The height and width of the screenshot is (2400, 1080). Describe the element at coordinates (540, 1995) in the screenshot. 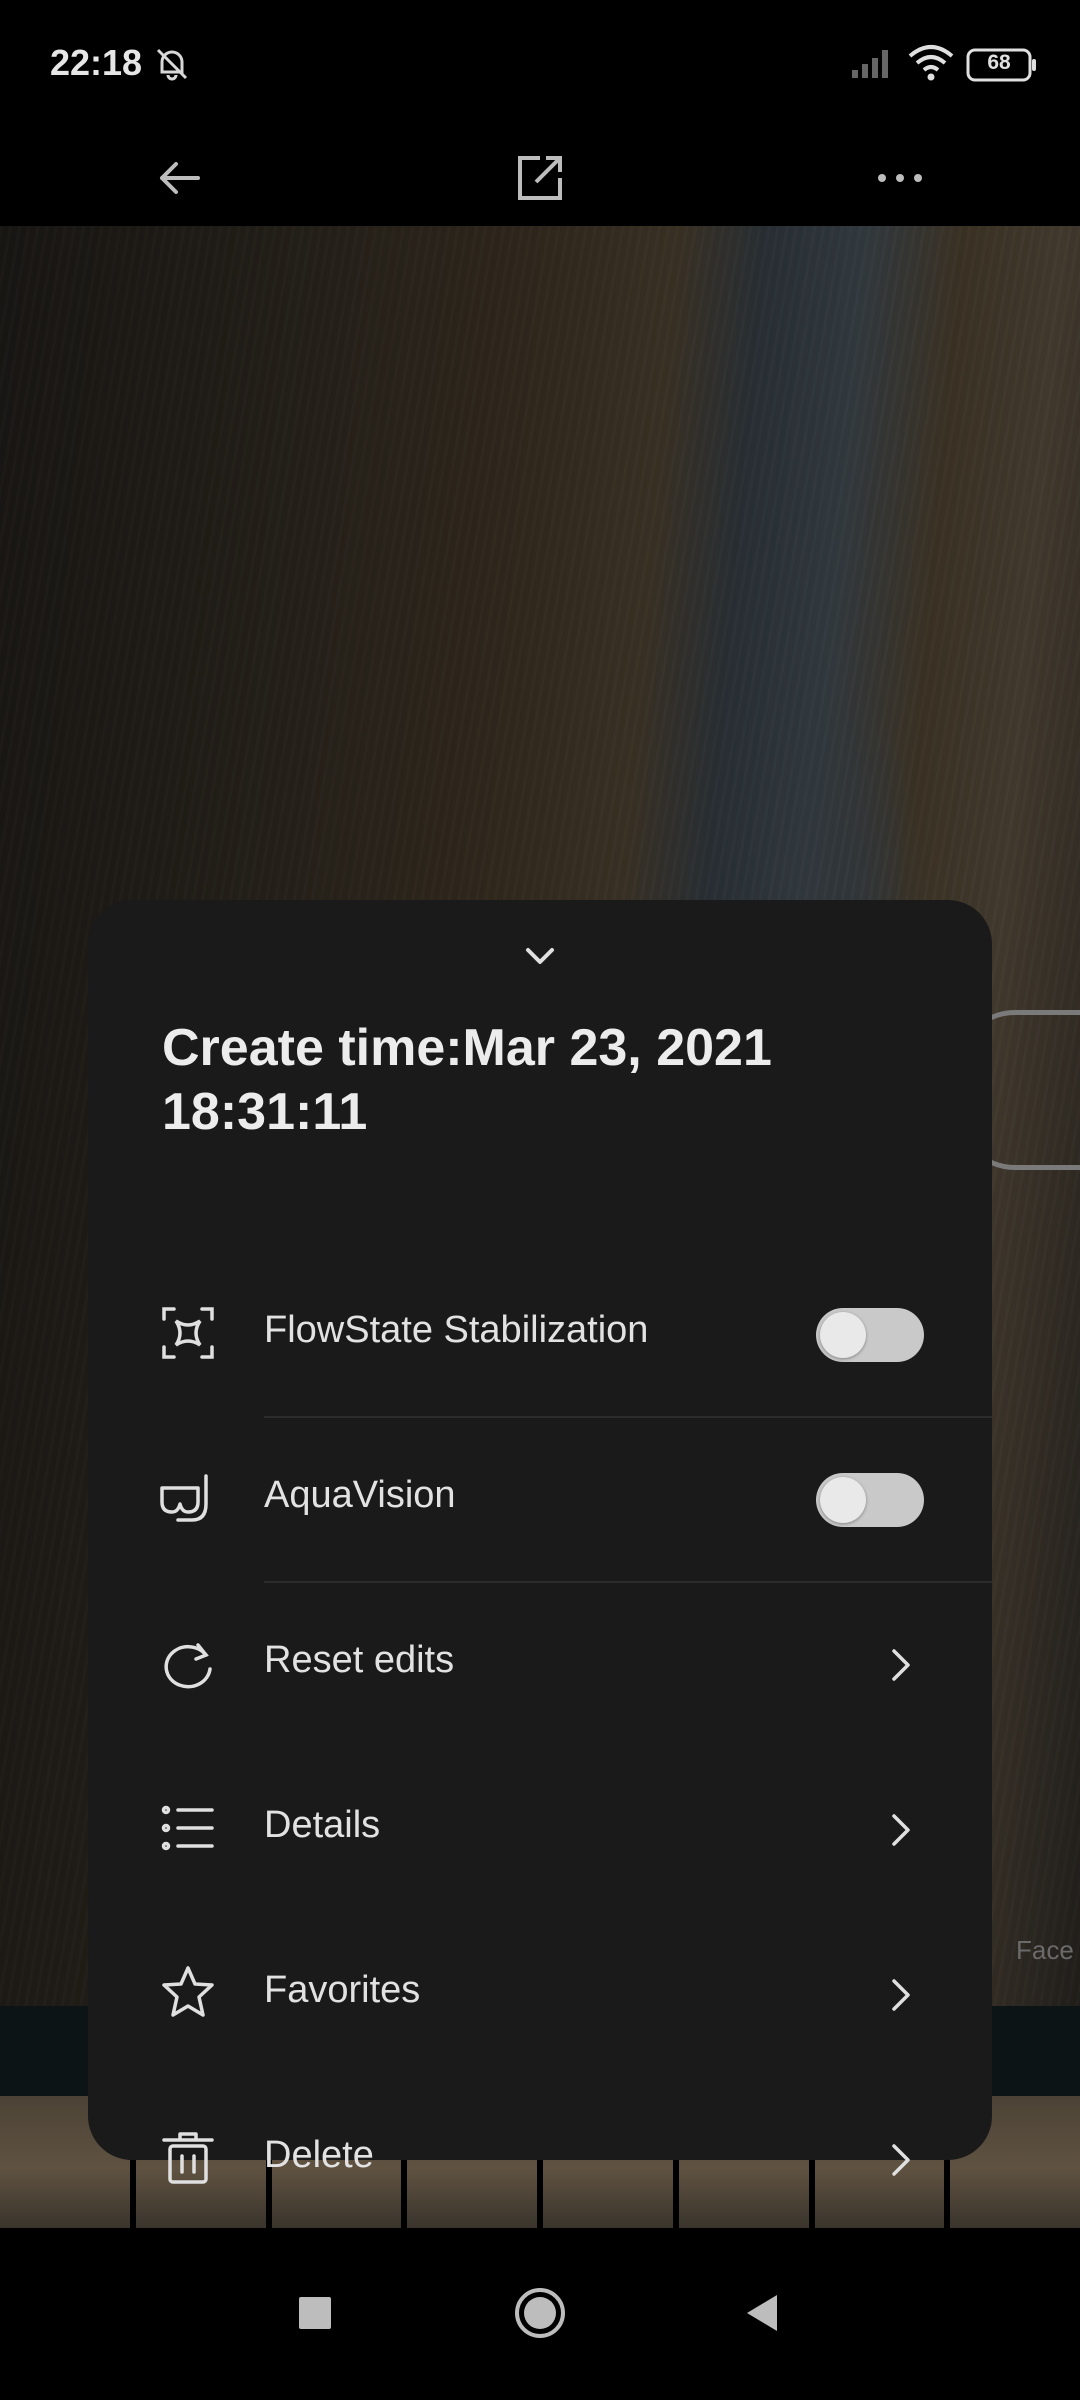

I see `menu-item-favorites: Favorites` at that location.